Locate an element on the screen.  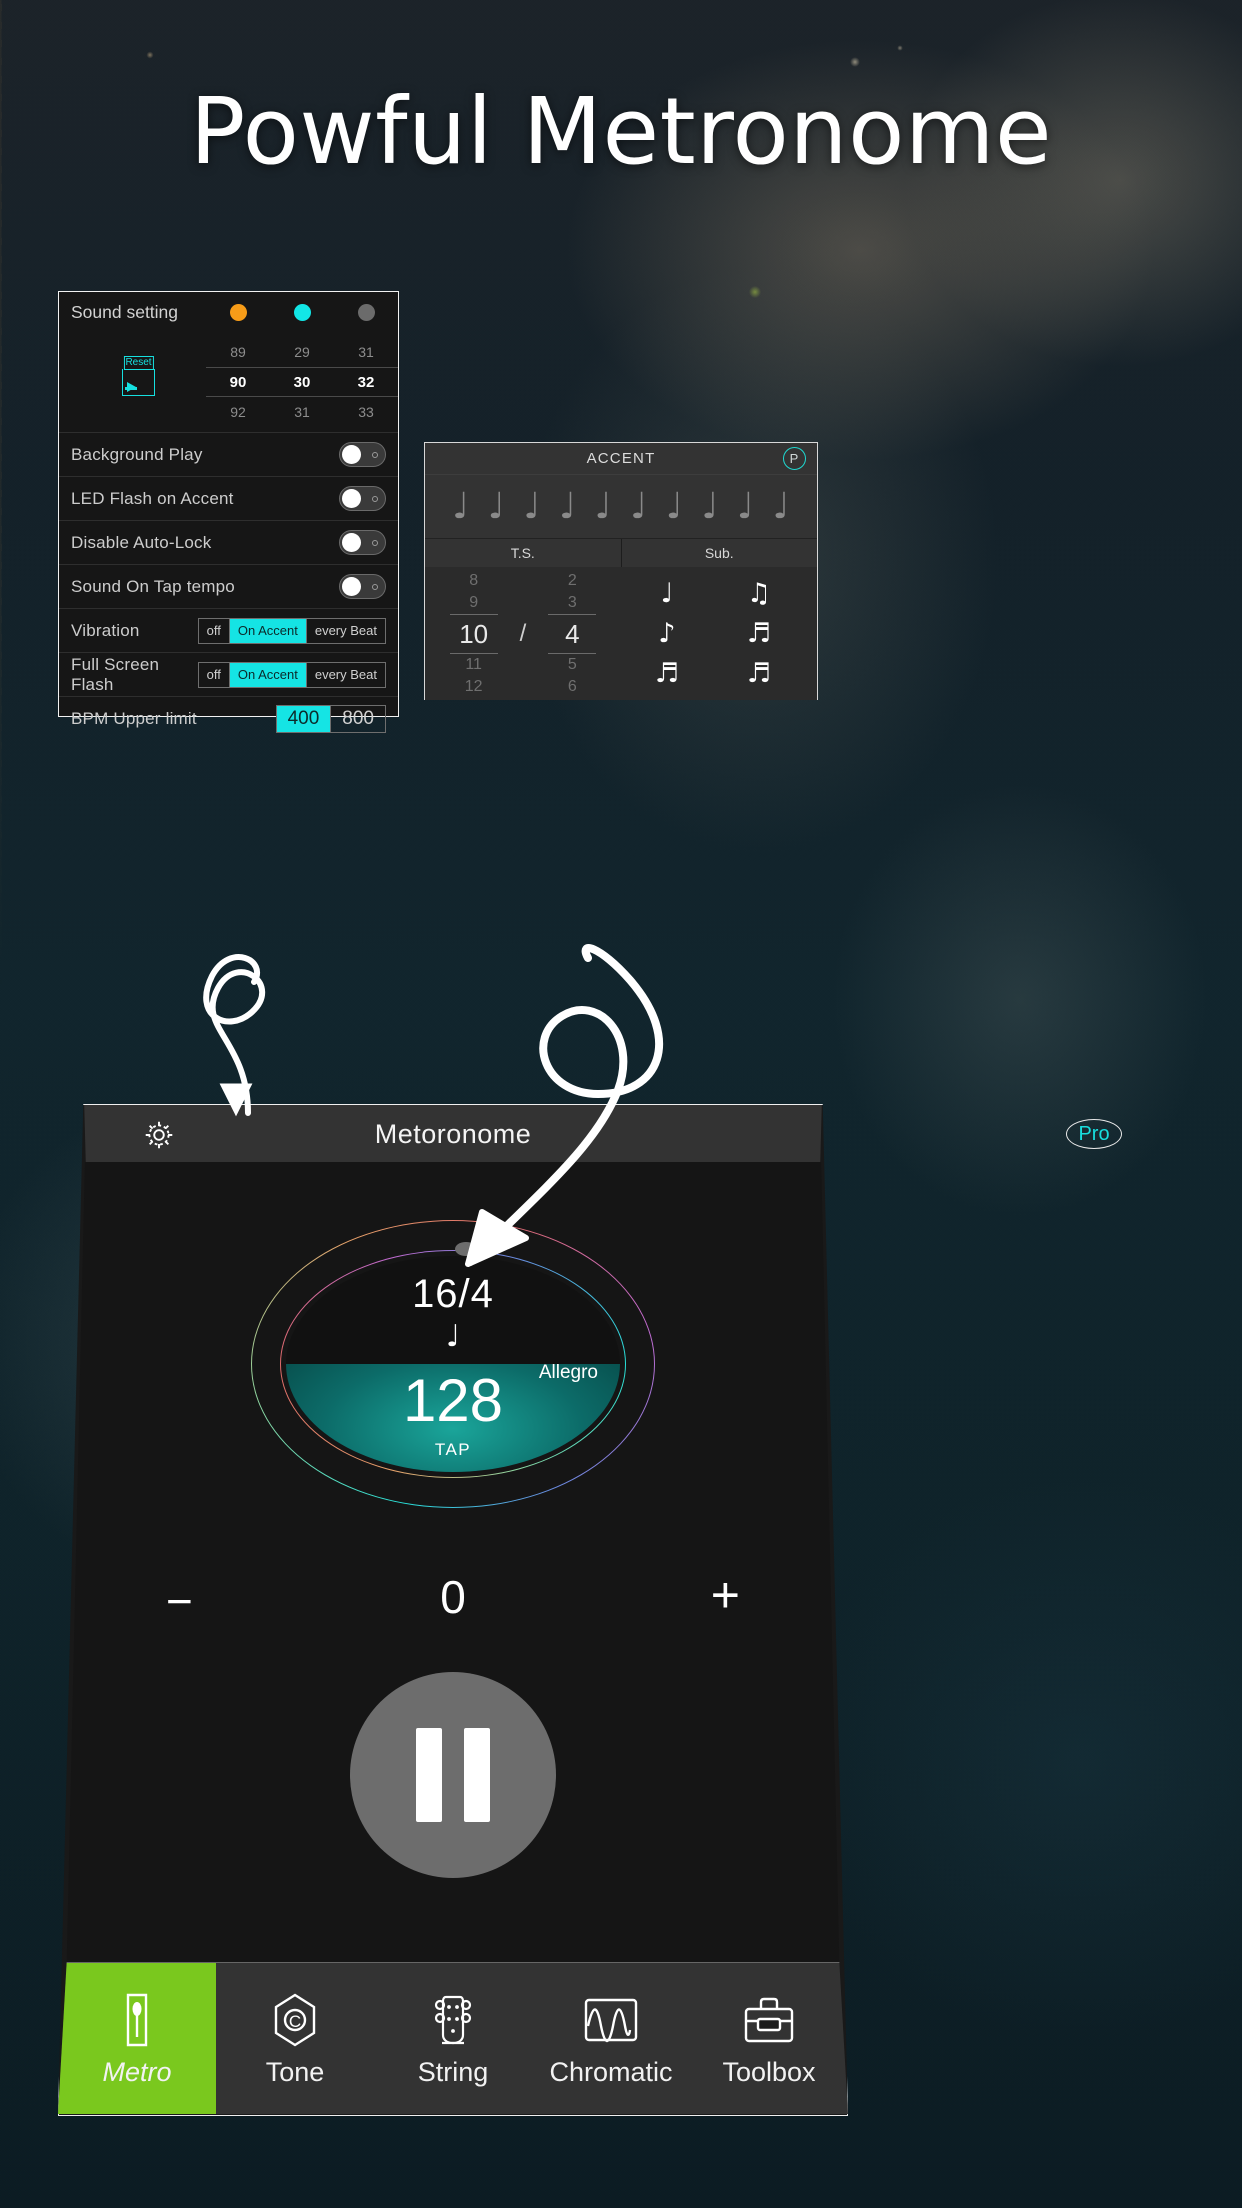
subdivision-triplet-rest-mid-icon: ♬ is located at coordinates (759, 673).